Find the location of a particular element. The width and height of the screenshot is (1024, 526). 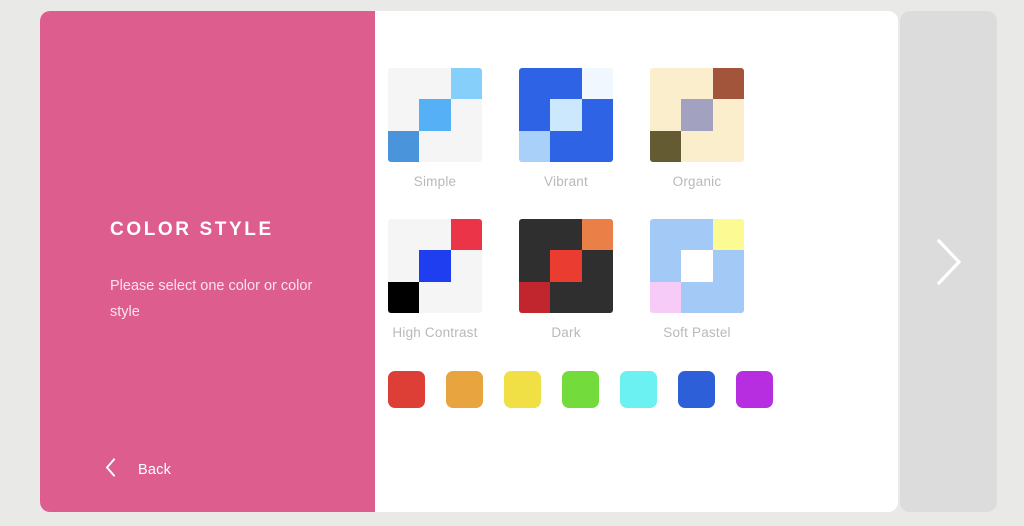

color-swatch-purple is located at coordinates (754, 389).